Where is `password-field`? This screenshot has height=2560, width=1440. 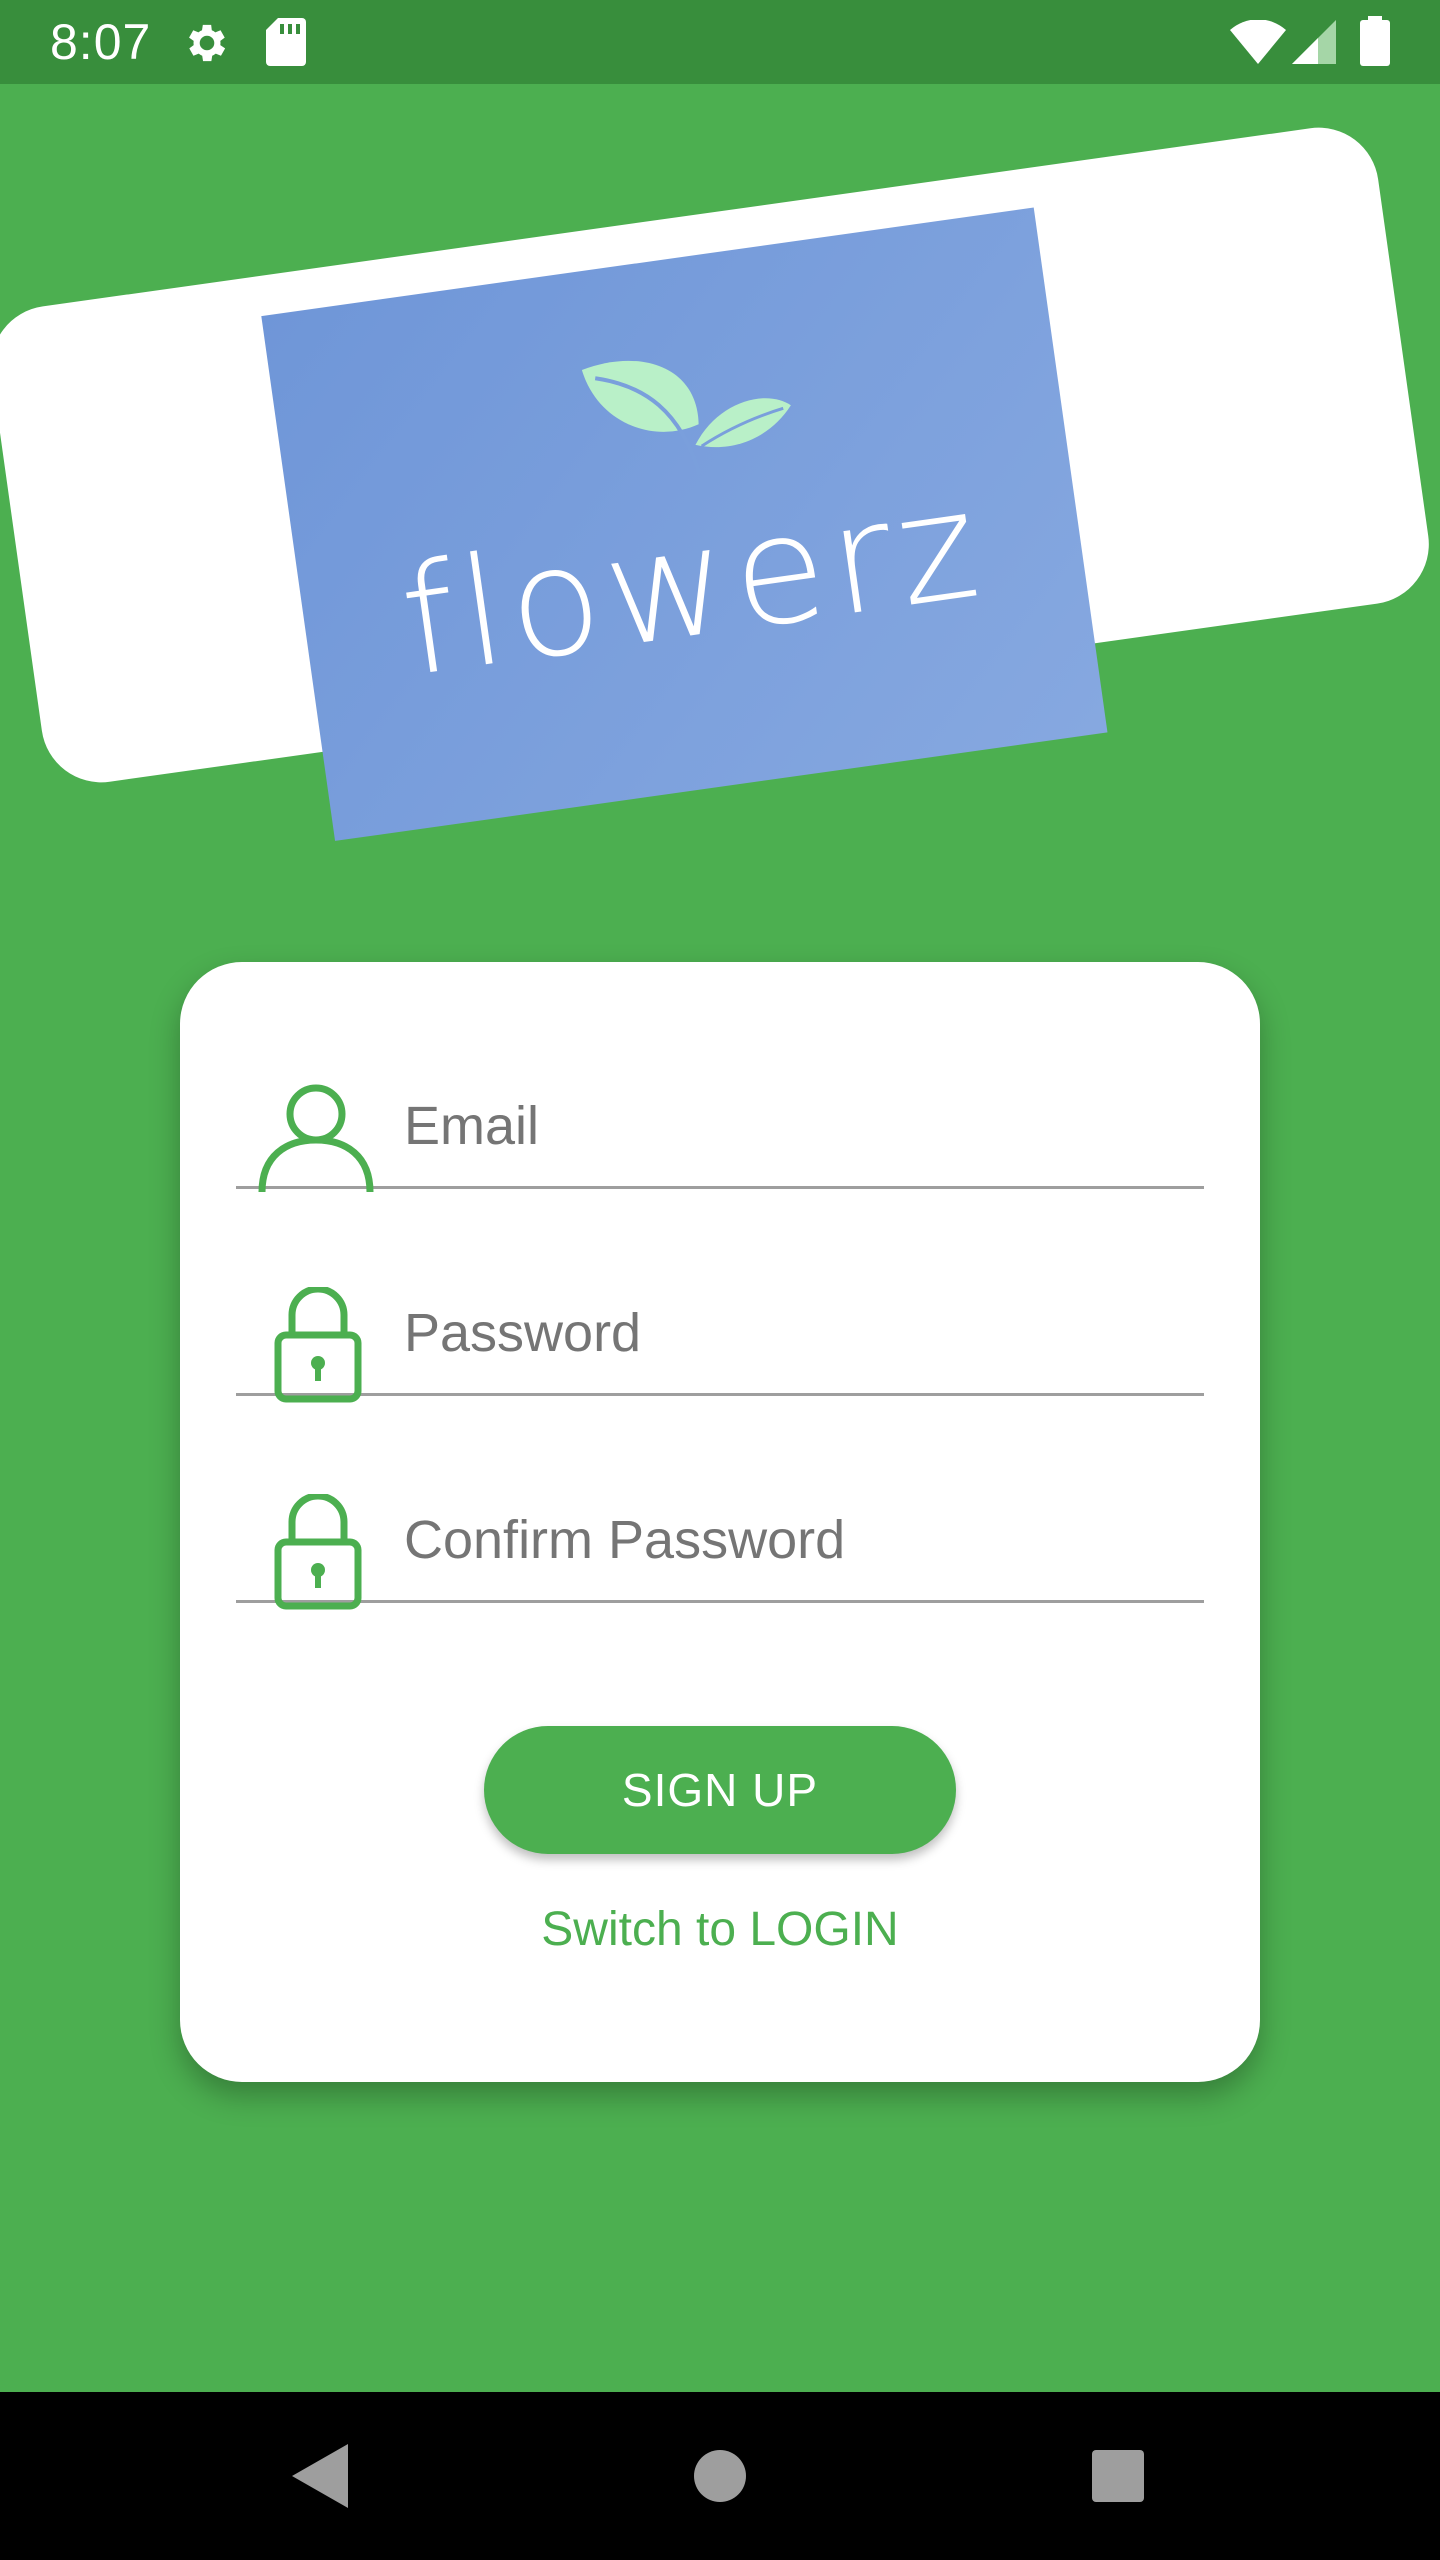 password-field is located at coordinates (794, 1333).